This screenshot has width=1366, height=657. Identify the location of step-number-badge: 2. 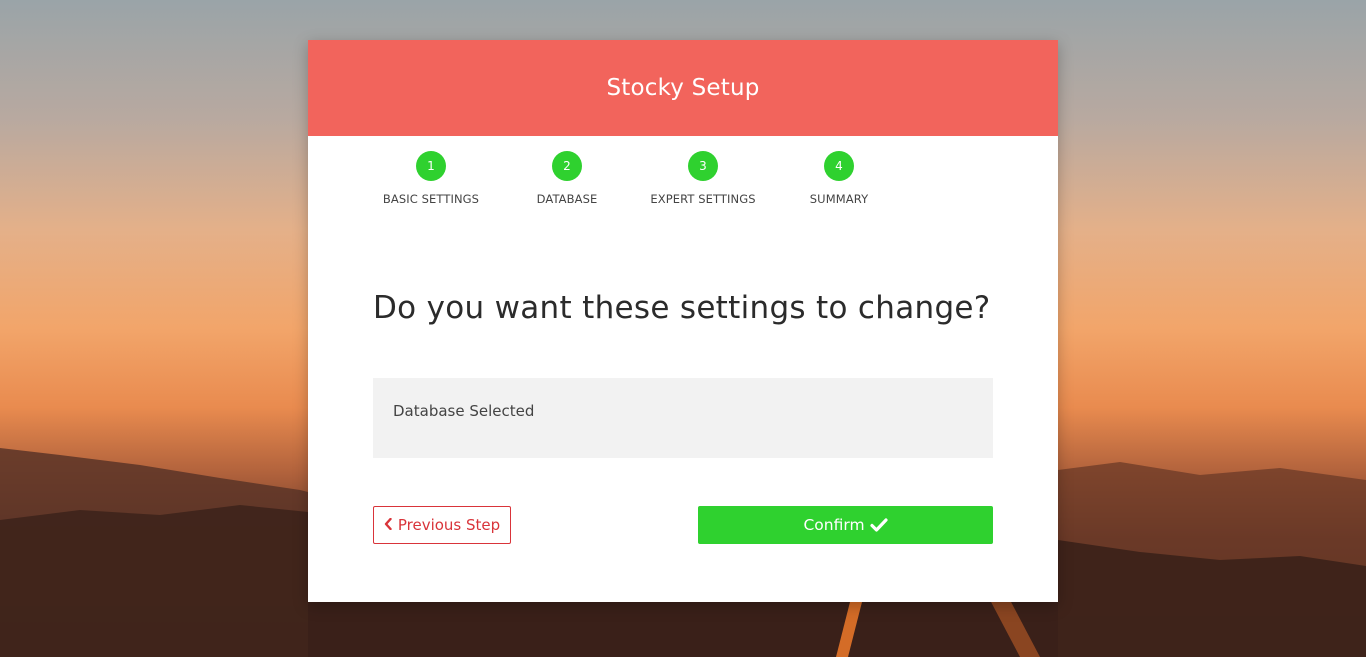
(567, 166).